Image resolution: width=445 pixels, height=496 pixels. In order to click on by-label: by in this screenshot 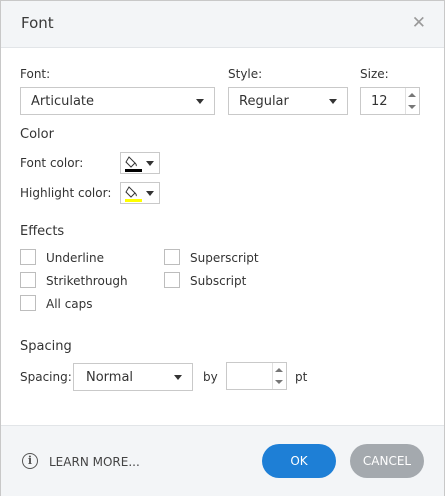, I will do `click(210, 377)`.